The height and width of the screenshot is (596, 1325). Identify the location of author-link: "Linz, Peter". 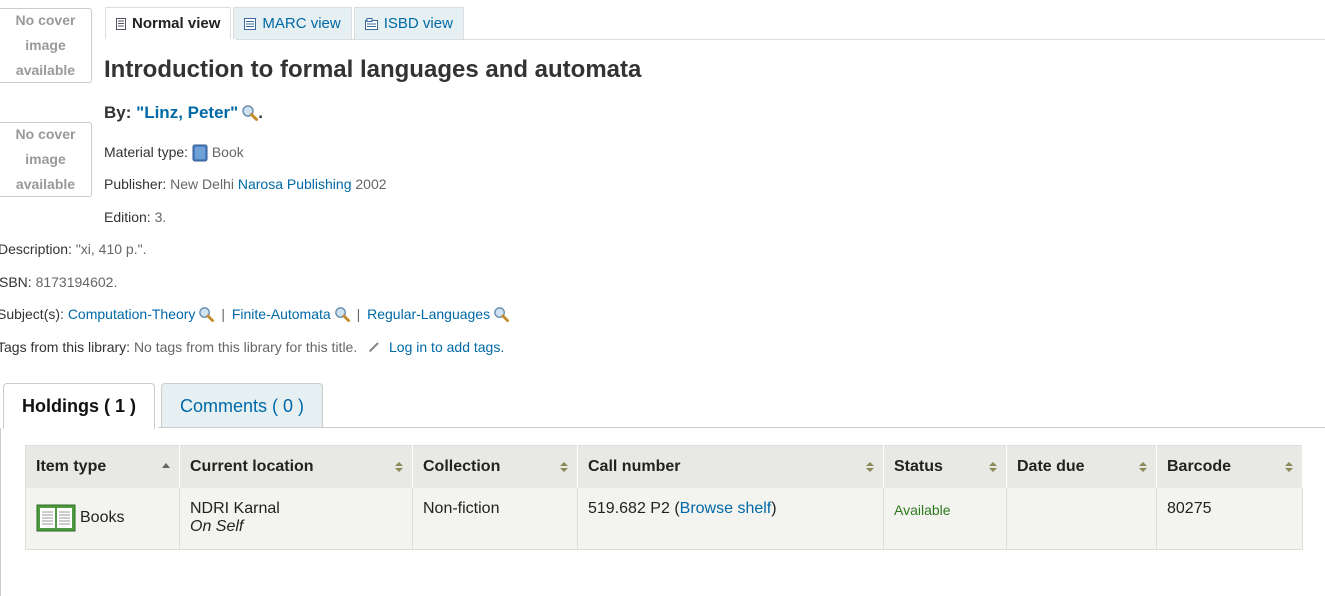
(187, 112).